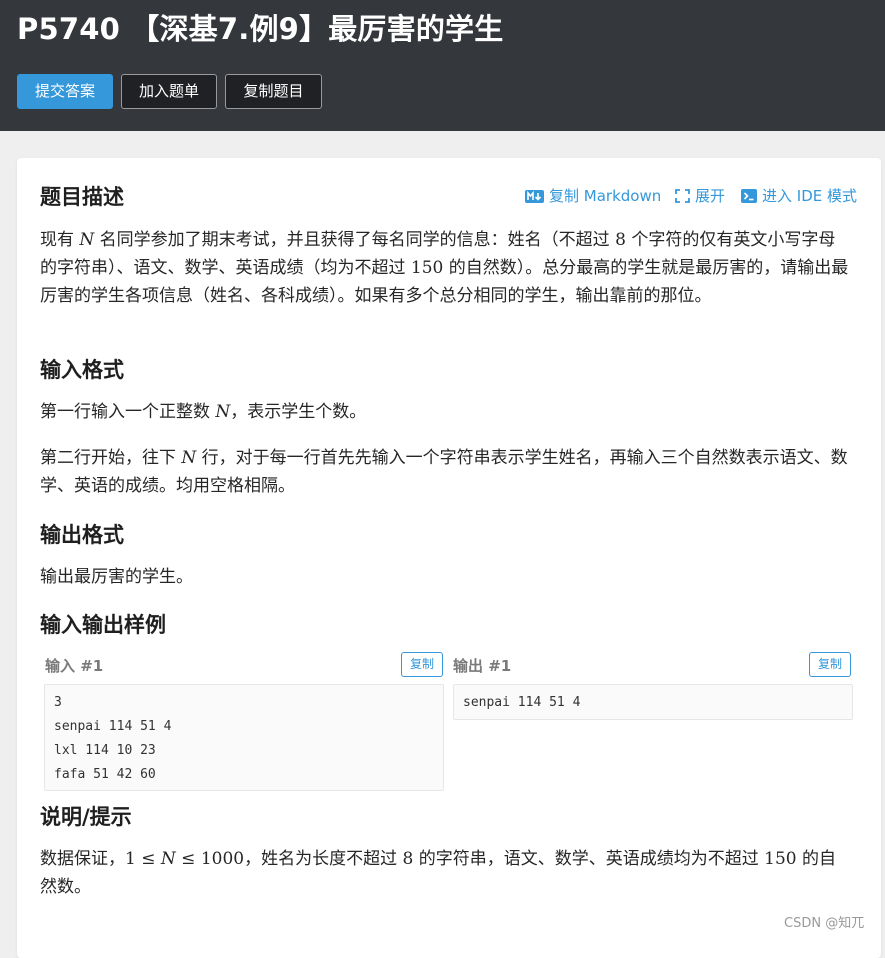  Describe the element at coordinates (82, 197) in the screenshot. I see `description-heading: 题目描述` at that location.